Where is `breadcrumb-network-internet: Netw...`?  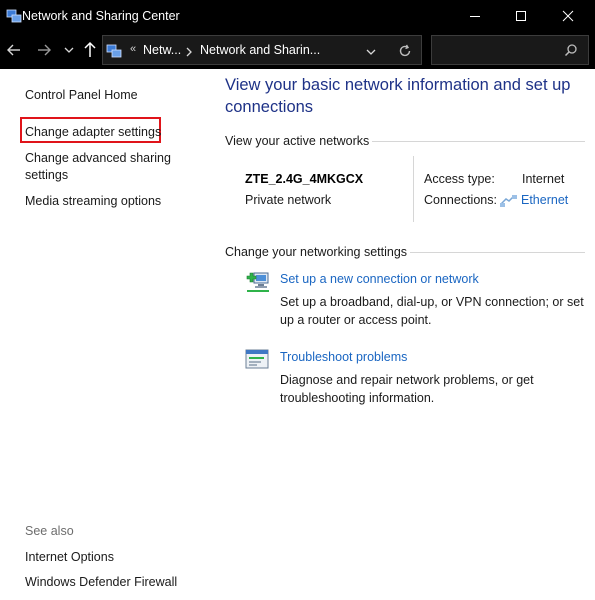
breadcrumb-network-internet: Netw... is located at coordinates (162, 50).